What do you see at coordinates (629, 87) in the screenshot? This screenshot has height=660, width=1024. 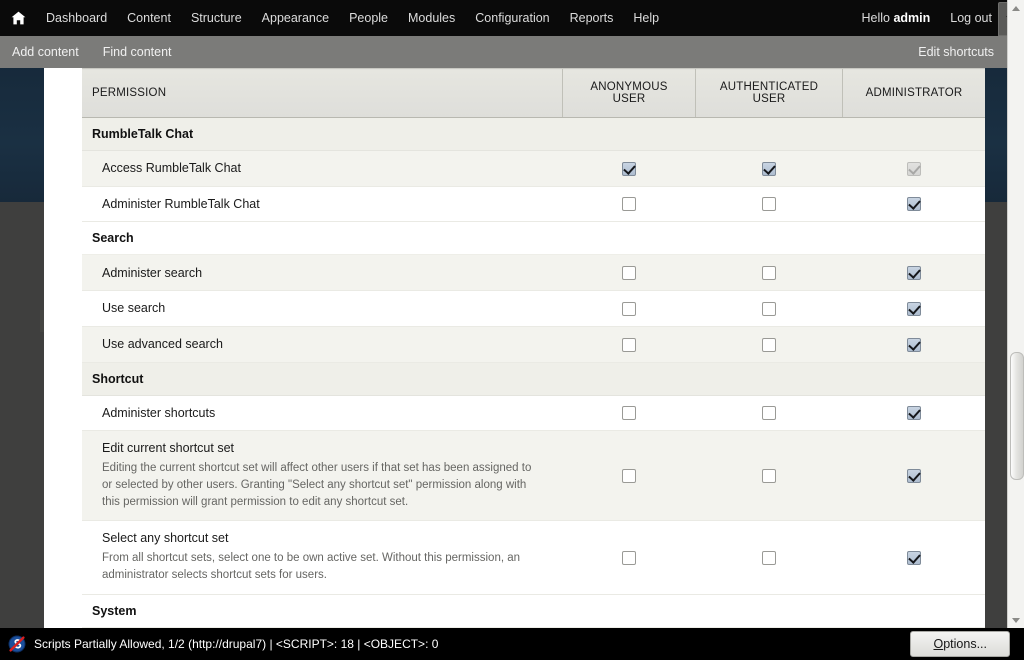 I see `anon-line1: ANONYMOUS` at bounding box center [629, 87].